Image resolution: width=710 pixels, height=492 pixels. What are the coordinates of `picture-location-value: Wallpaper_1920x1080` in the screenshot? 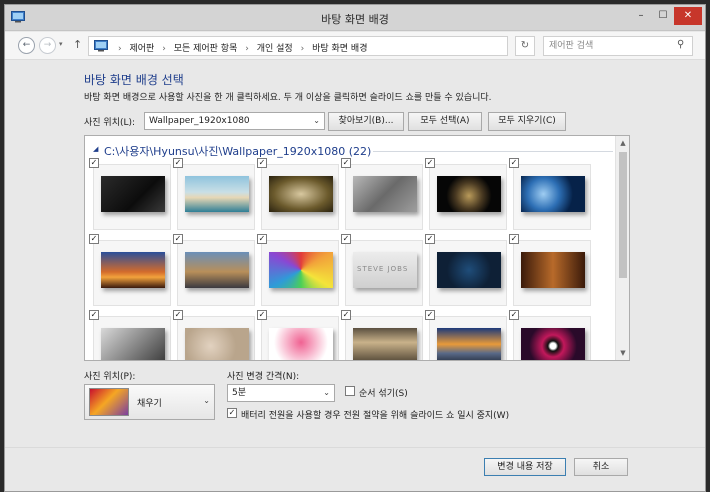 It's located at (199, 121).